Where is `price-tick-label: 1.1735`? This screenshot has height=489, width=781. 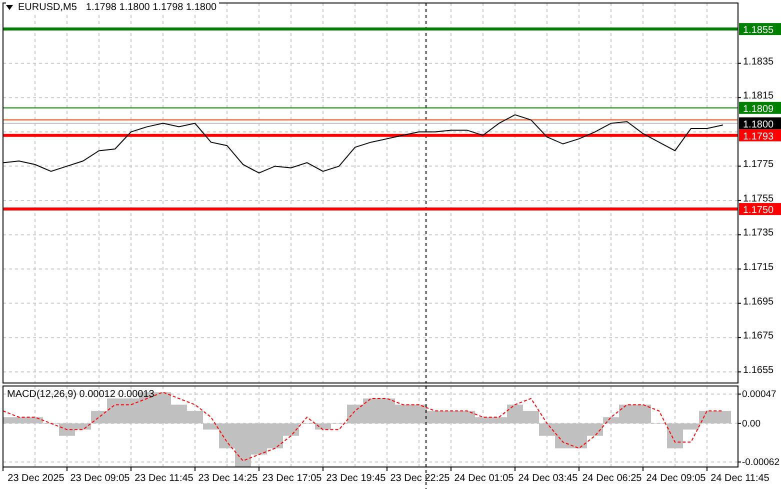 price-tick-label: 1.1735 is located at coordinates (758, 233).